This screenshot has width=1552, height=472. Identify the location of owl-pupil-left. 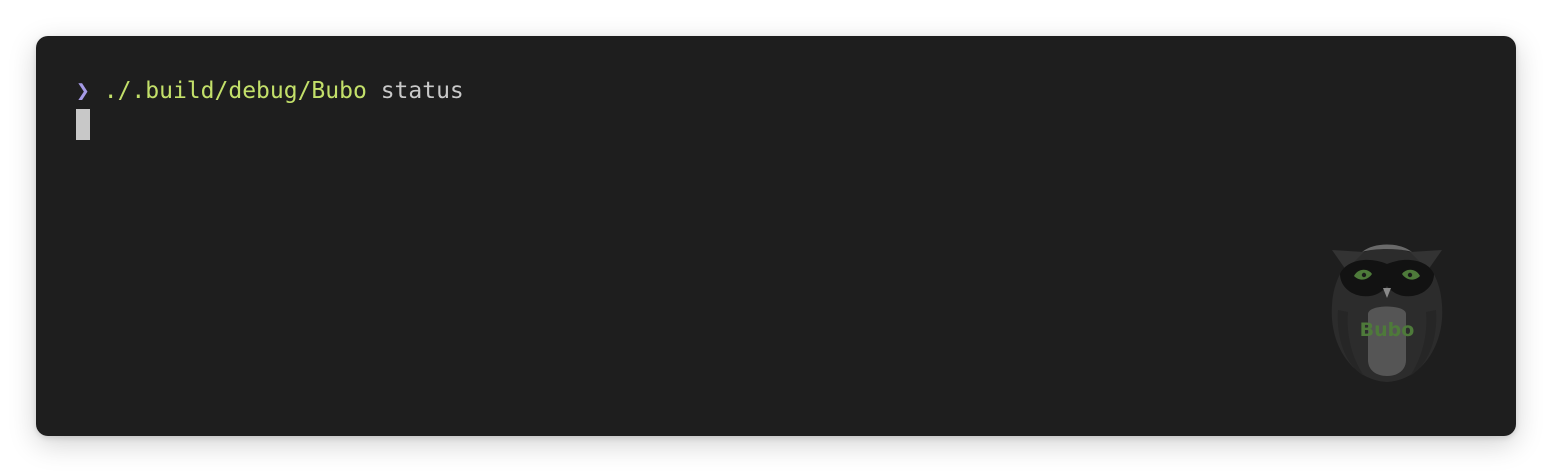
(1364, 275).